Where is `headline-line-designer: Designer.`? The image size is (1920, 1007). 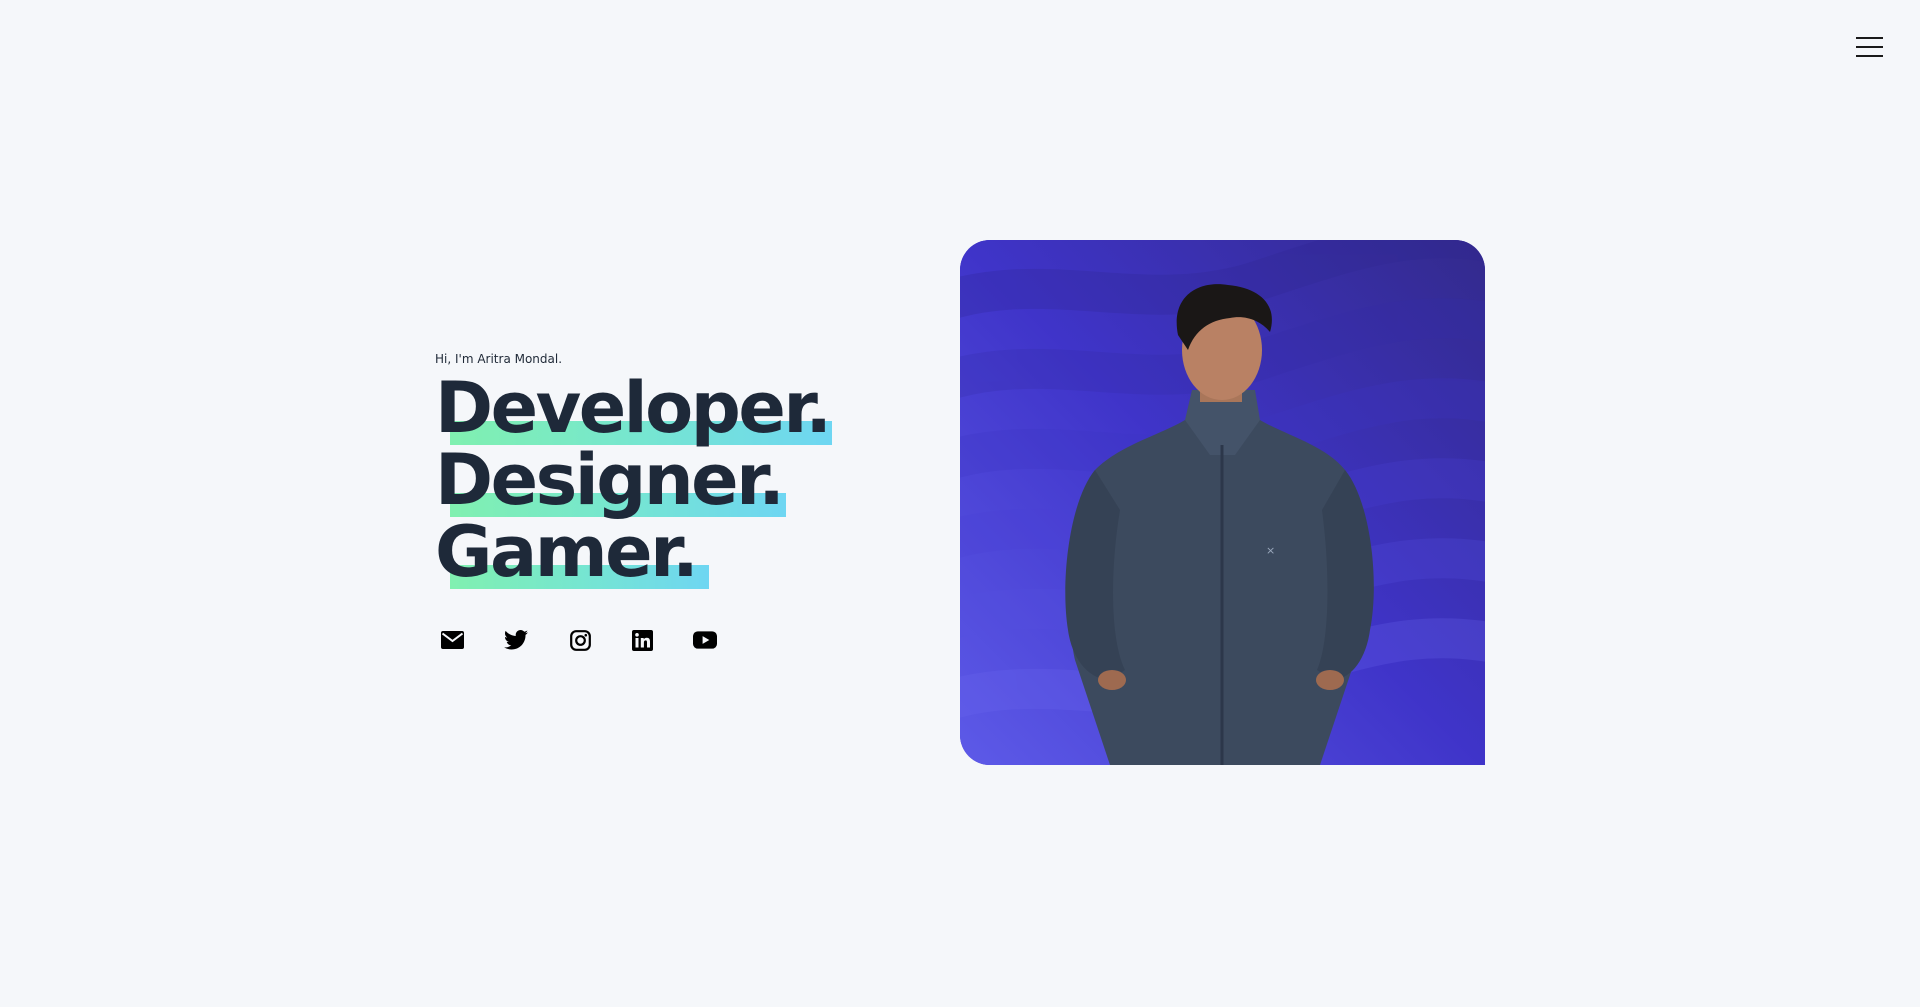 headline-line-designer: Designer. is located at coordinates (632, 480).